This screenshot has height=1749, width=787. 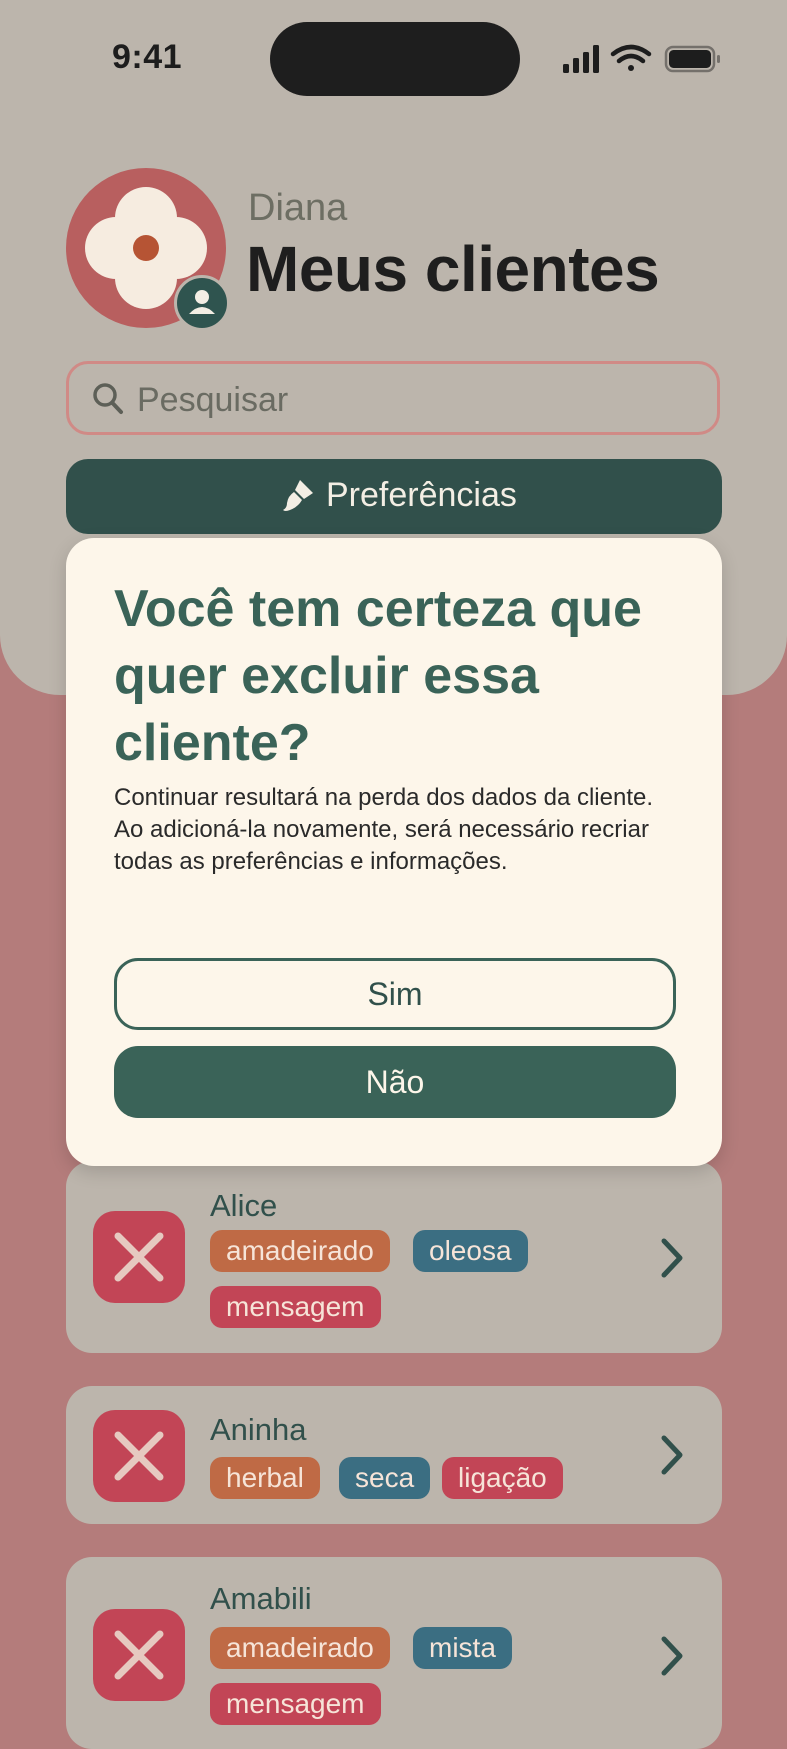 I want to click on profile-badge-icon, so click(x=202, y=303).